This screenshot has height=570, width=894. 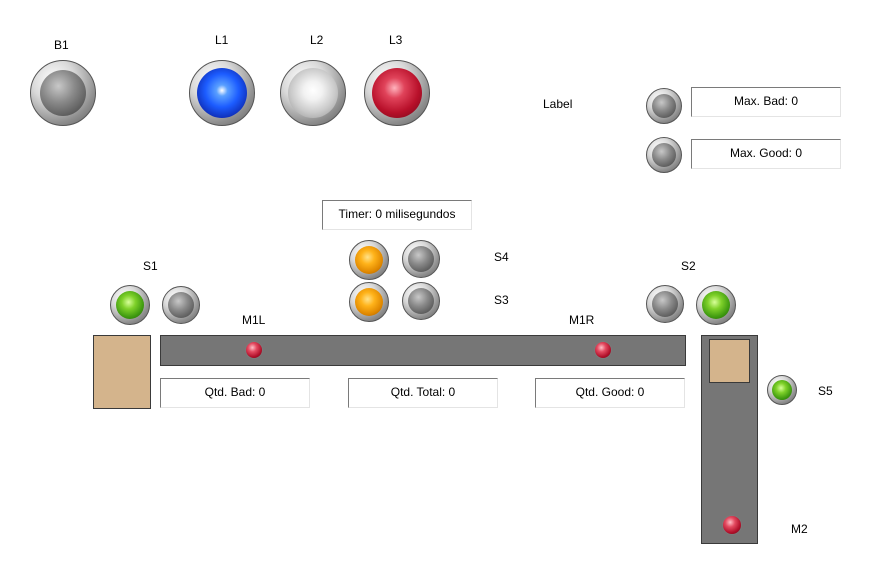 What do you see at coordinates (558, 104) in the screenshot?
I see `label-text: Label` at bounding box center [558, 104].